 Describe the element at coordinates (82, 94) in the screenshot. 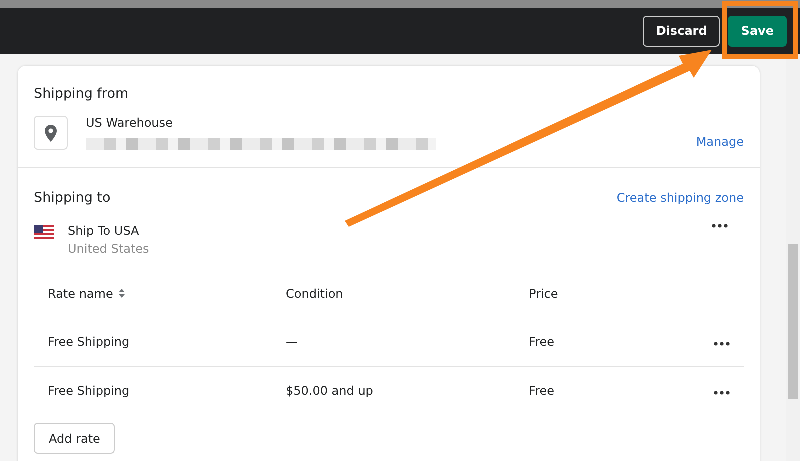

I see `section-title: Shipping from` at that location.